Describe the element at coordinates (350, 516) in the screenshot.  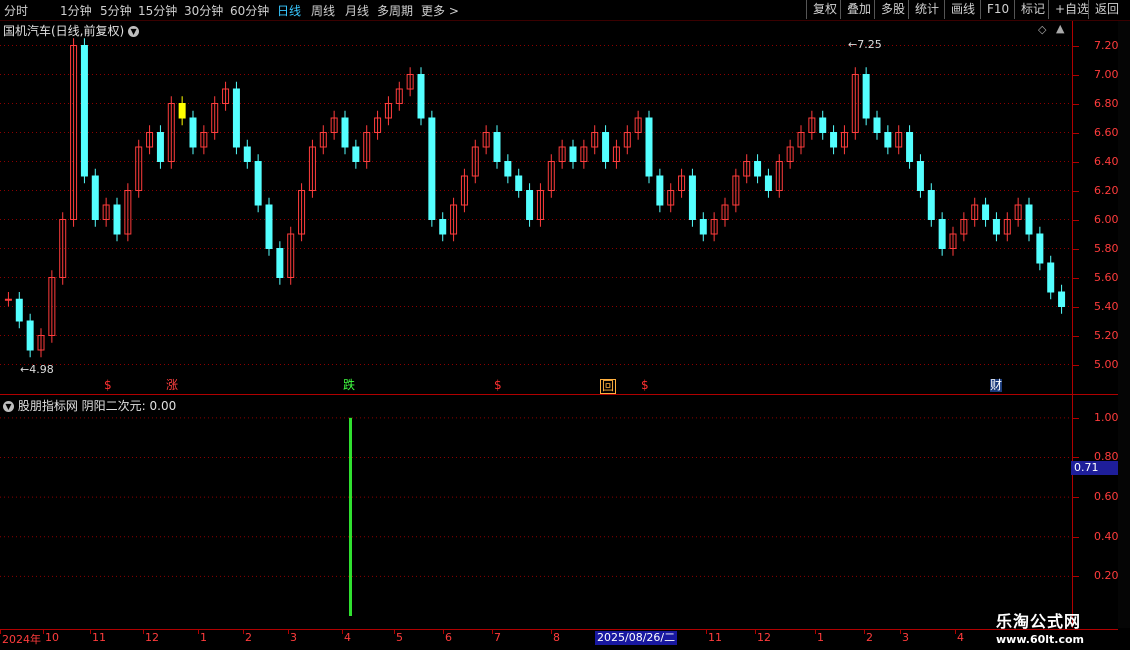
I see `indicator-signal-bar` at that location.